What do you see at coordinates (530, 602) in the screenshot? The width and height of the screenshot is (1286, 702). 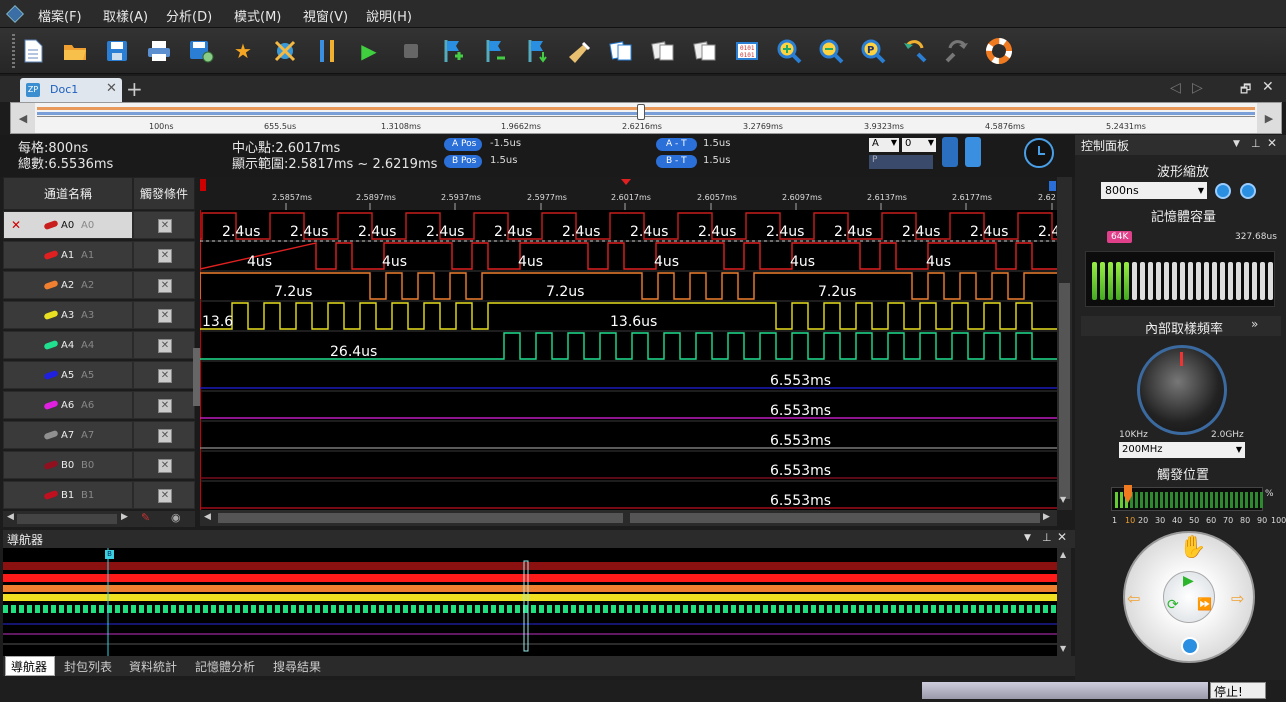 I see `navigator-canvas` at bounding box center [530, 602].